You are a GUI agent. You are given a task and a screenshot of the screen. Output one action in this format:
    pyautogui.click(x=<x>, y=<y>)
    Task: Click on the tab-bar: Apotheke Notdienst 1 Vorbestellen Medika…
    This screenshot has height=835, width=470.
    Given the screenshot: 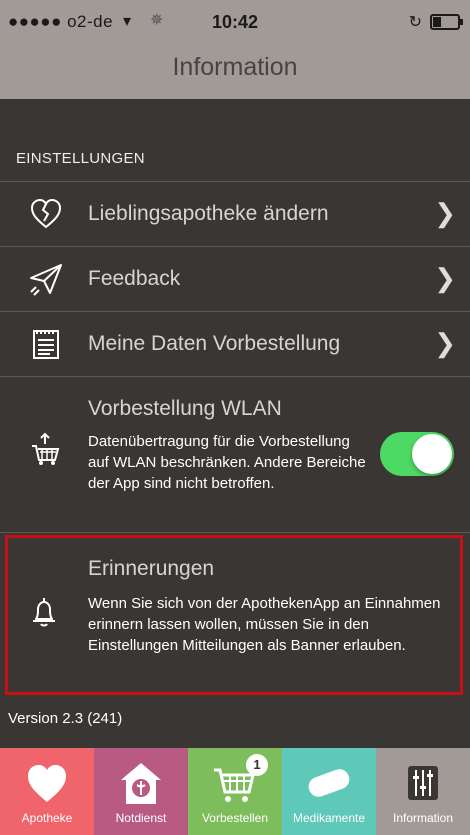 What is the action you would take?
    pyautogui.click(x=235, y=791)
    